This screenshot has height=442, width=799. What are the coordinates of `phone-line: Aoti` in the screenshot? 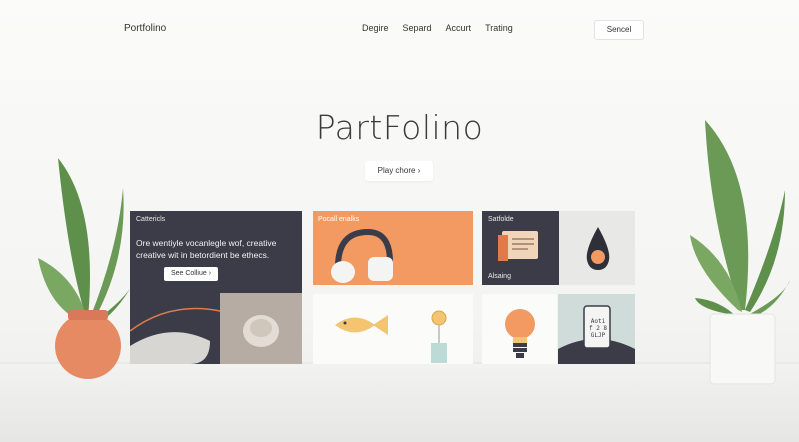 It's located at (598, 321).